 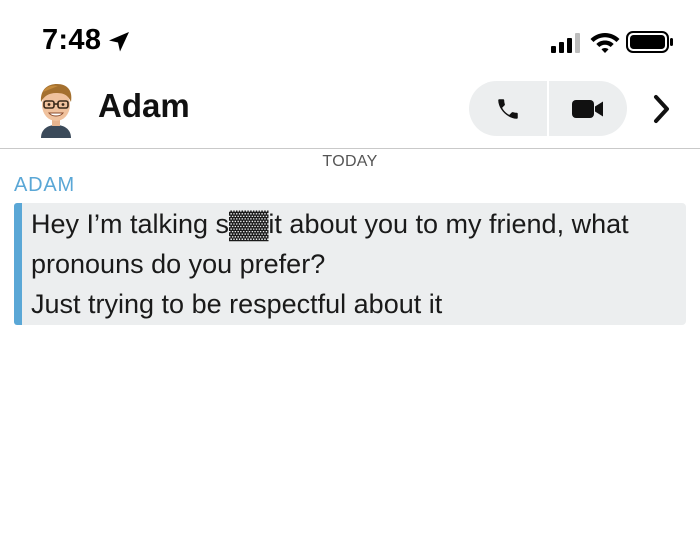 What do you see at coordinates (178, 264) in the screenshot?
I see `message-line: pronouns do you prefer?` at bounding box center [178, 264].